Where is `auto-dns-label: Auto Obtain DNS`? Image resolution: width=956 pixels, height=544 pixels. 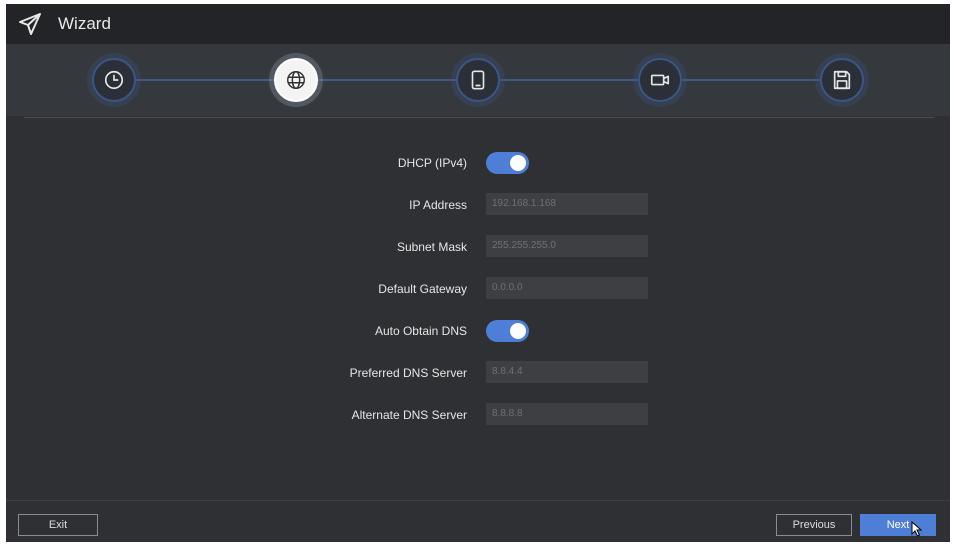
auto-dns-label: Auto Obtain DNS is located at coordinates (420, 331).